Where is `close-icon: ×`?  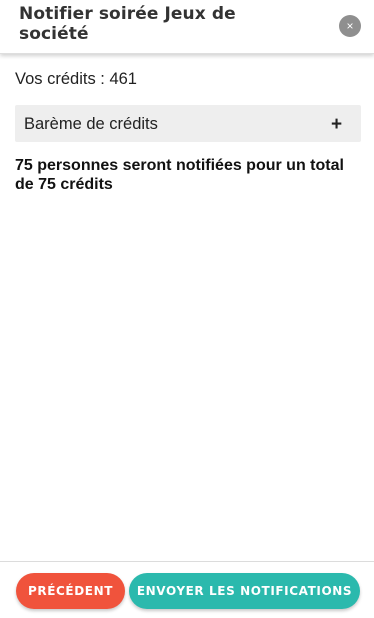 close-icon: × is located at coordinates (350, 26).